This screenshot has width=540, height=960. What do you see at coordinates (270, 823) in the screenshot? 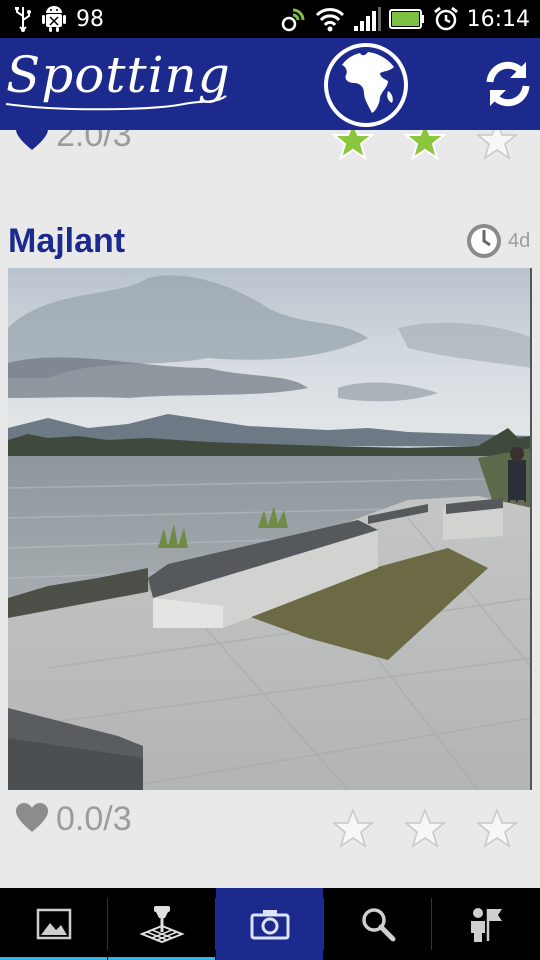
I see `post-rating-row: 0.0/3` at bounding box center [270, 823].